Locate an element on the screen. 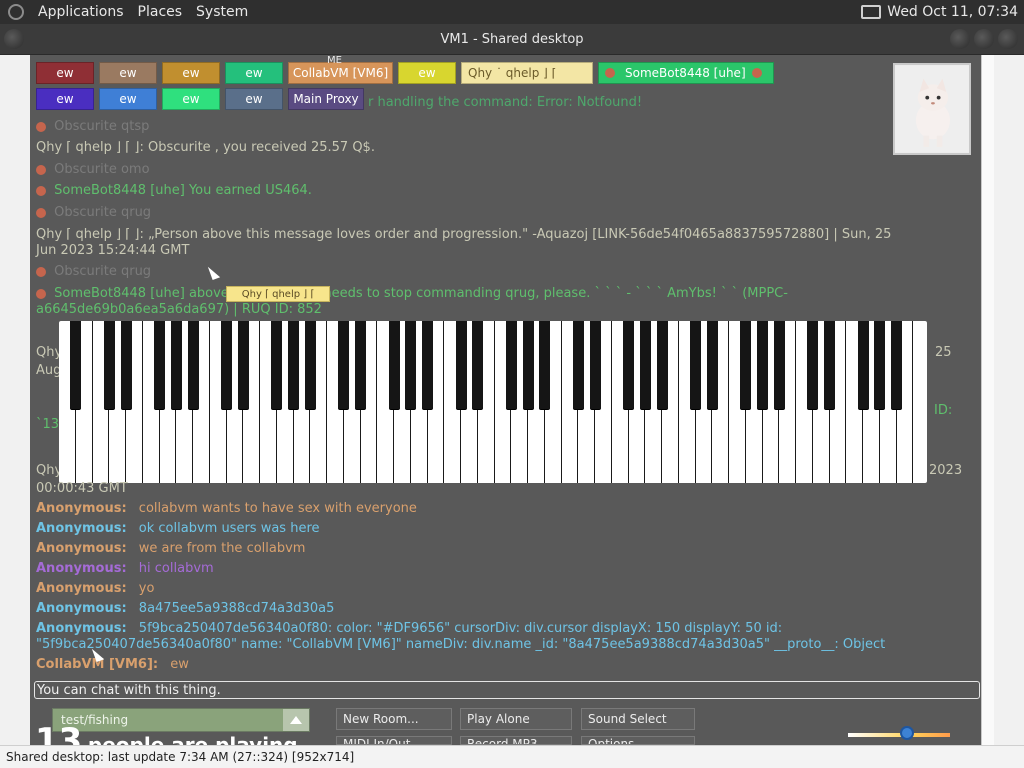 This screenshot has height=768, width=1024. panel-clock: Wed Oct 11, 07:34 is located at coordinates (952, 12).